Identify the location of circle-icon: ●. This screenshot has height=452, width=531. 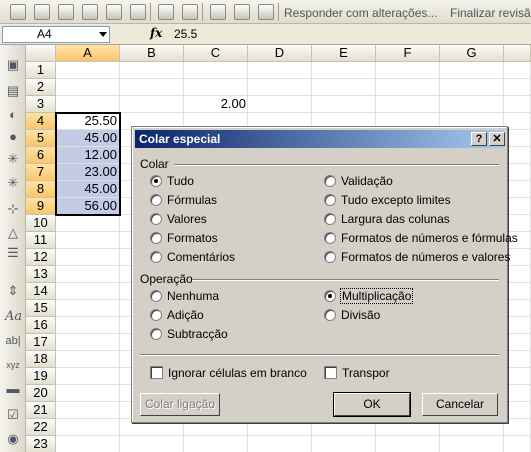
(13, 137).